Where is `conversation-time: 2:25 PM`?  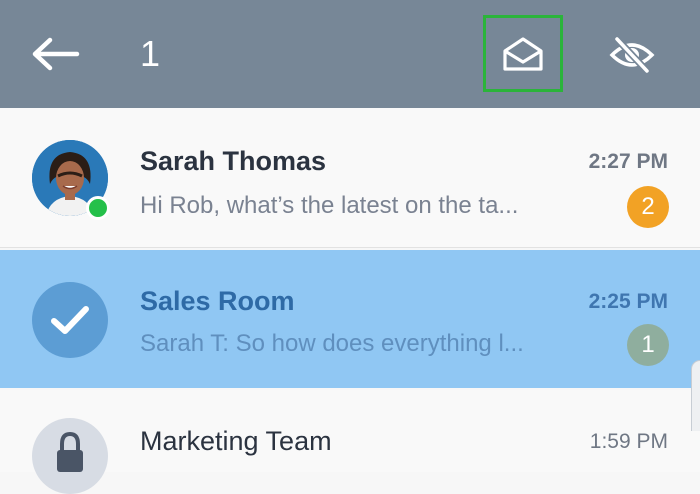
conversation-time: 2:25 PM is located at coordinates (628, 301).